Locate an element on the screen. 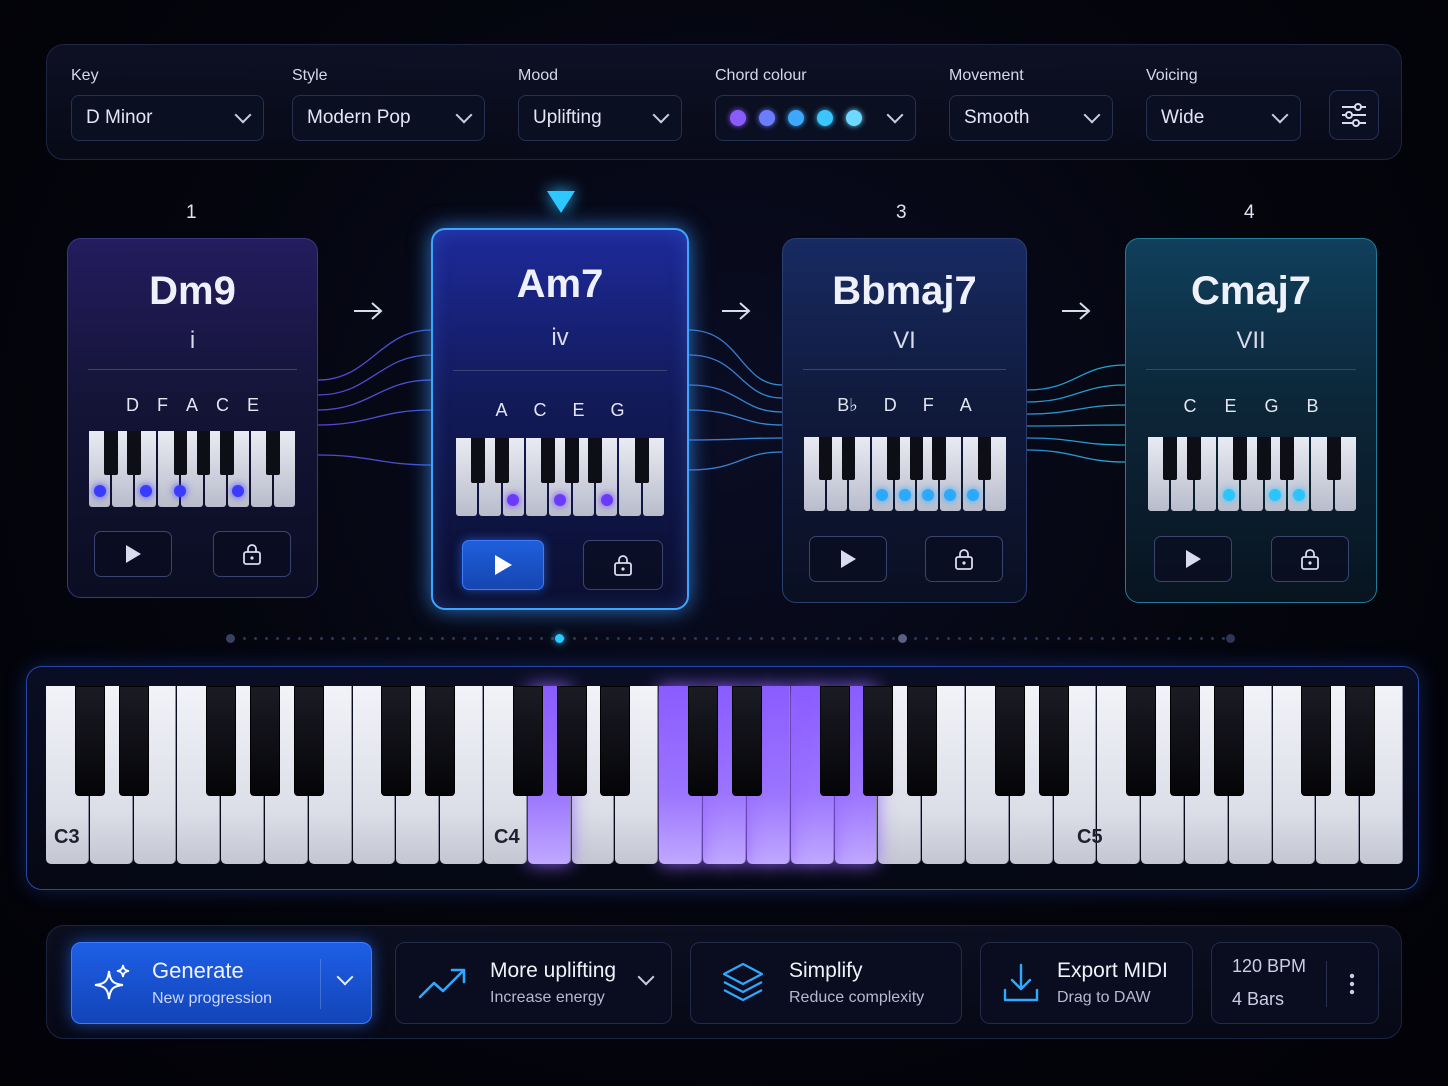 The image size is (1448, 1086). simplify-button: Simplify Reduce complexity is located at coordinates (826, 983).